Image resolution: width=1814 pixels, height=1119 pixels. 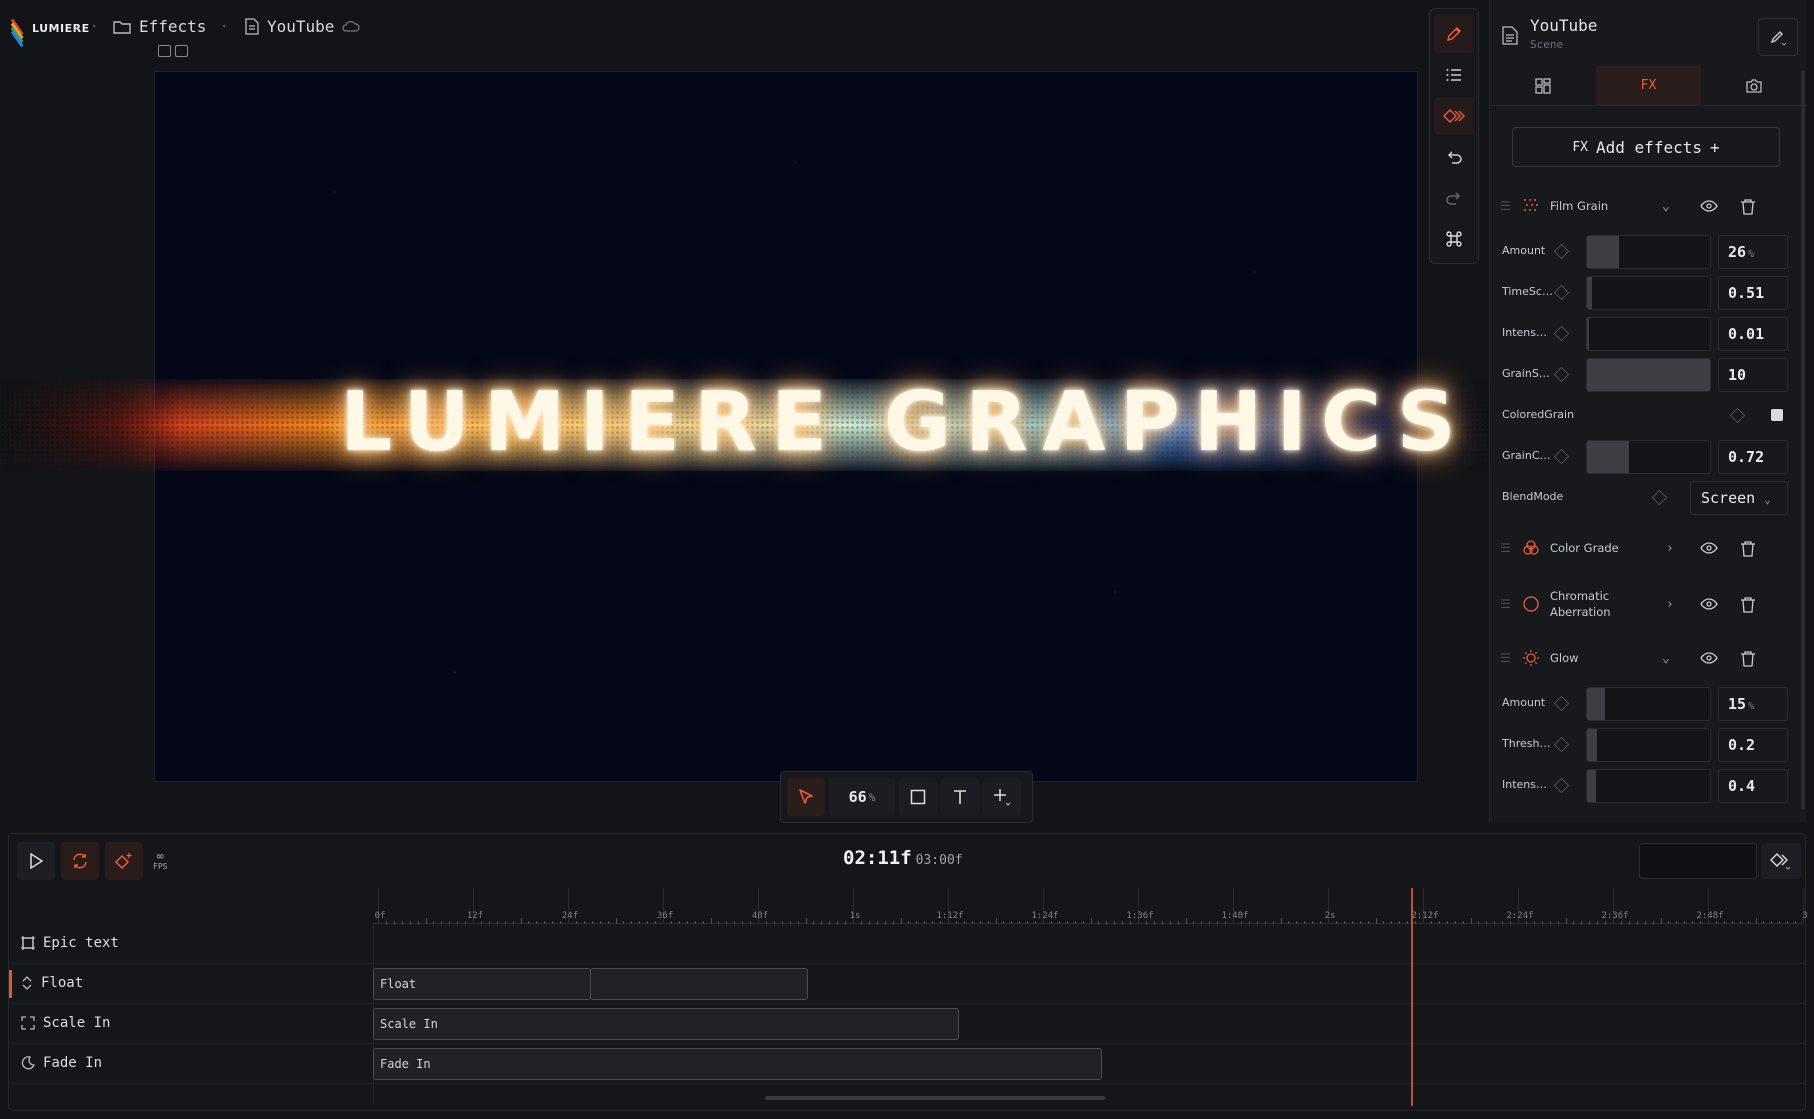 I want to click on clip-fade-in: Fade In, so click(x=737, y=1064).